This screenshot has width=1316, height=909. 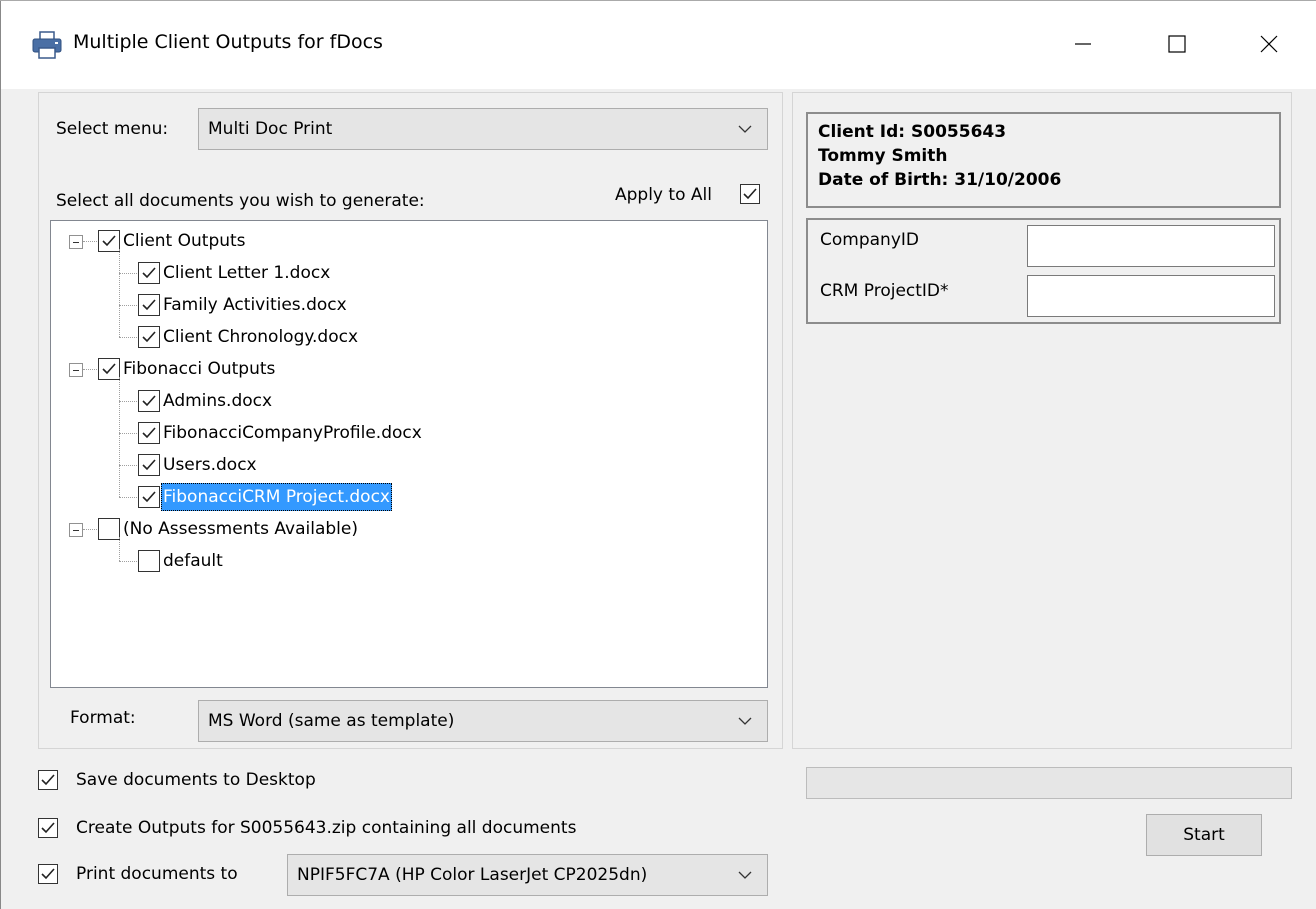 What do you see at coordinates (658, 45) in the screenshot?
I see `title-bar: Multiple Client Outputs for fDocs` at bounding box center [658, 45].